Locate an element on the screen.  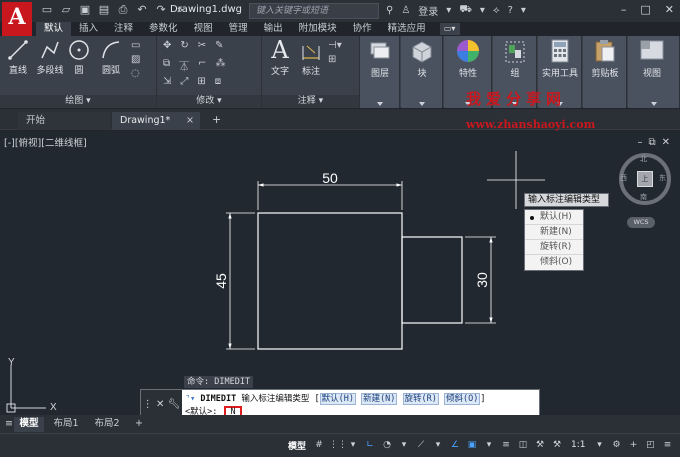
fillet-icon: ⌐ is located at coordinates (202, 65).